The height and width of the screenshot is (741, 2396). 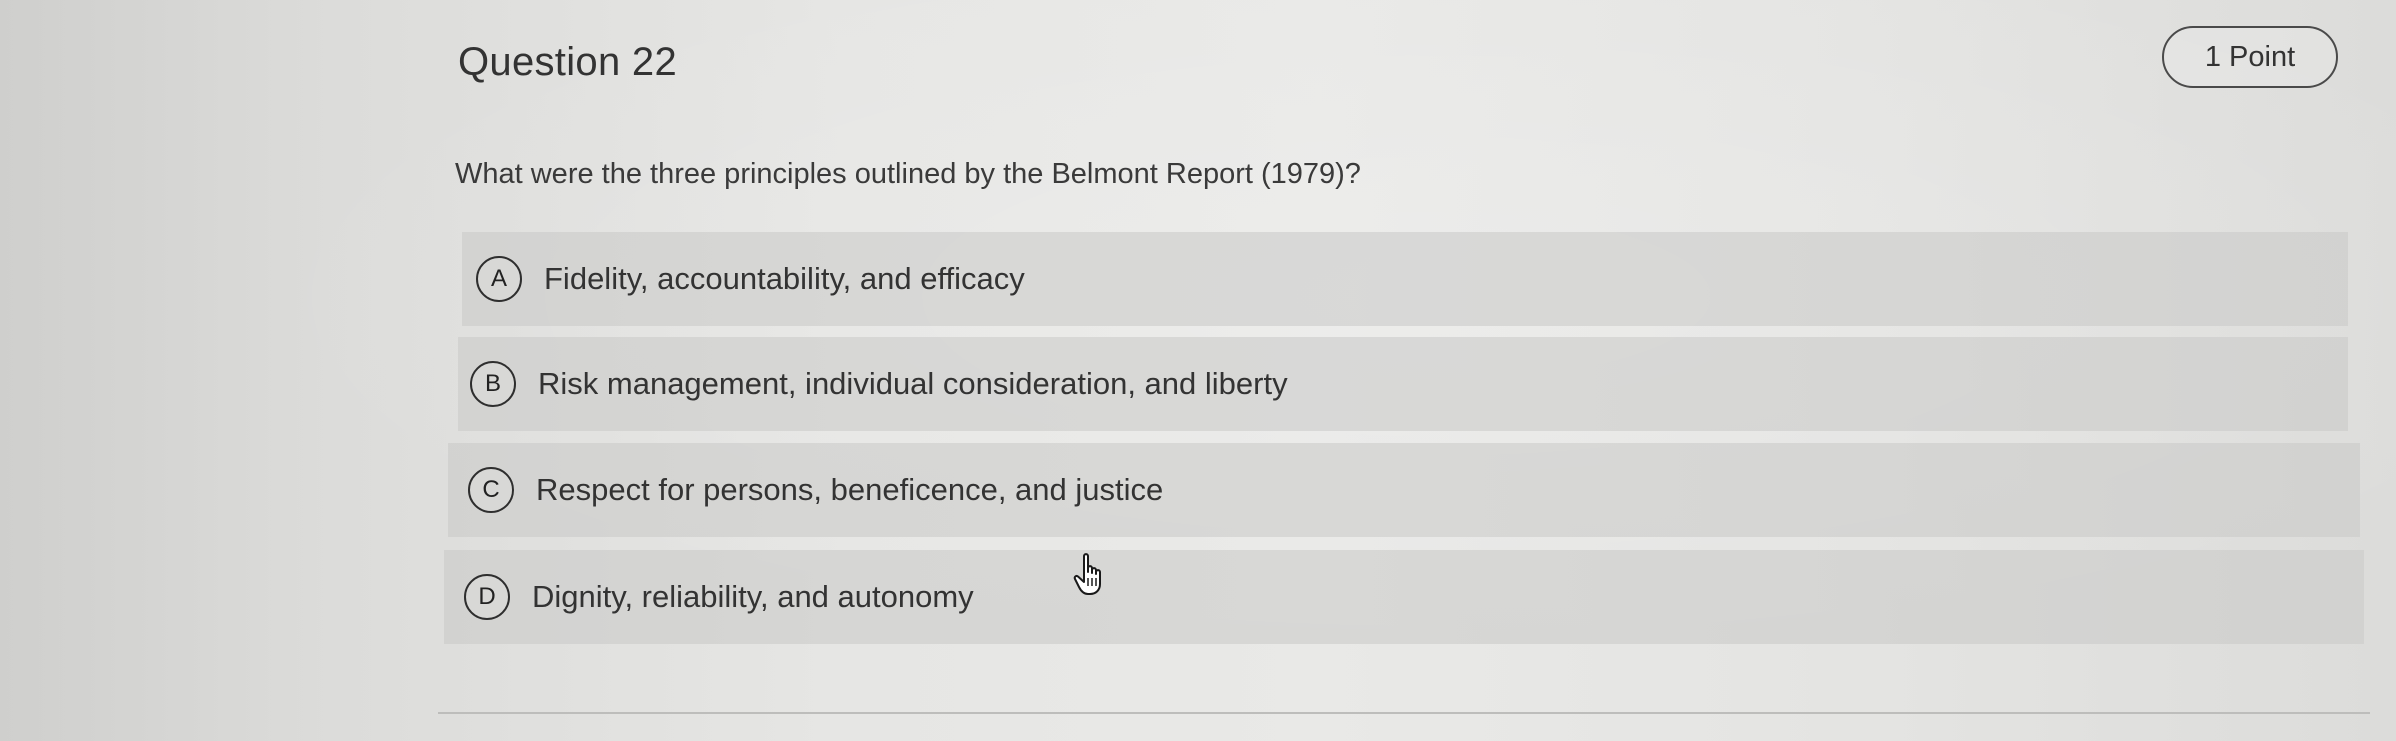 What do you see at coordinates (499, 279) in the screenshot?
I see `option-letter-badge: A` at bounding box center [499, 279].